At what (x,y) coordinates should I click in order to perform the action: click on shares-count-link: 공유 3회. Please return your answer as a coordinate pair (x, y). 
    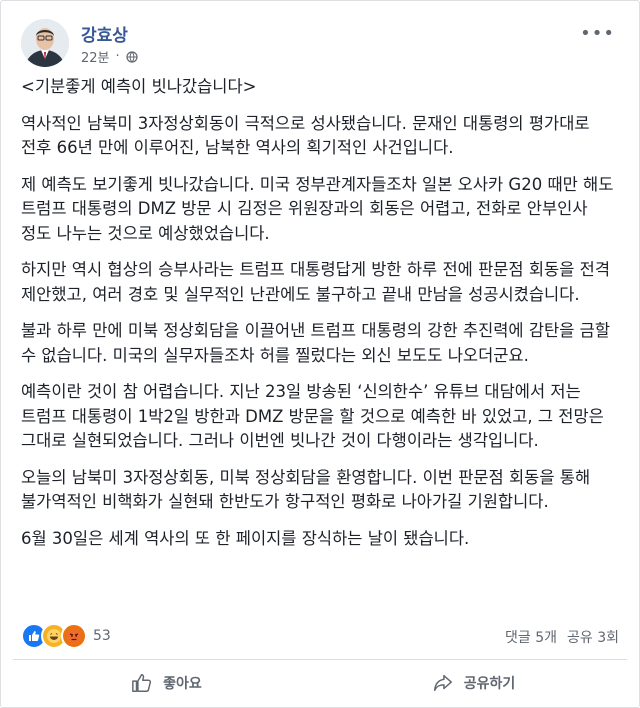
    Looking at the image, I should click on (593, 637).